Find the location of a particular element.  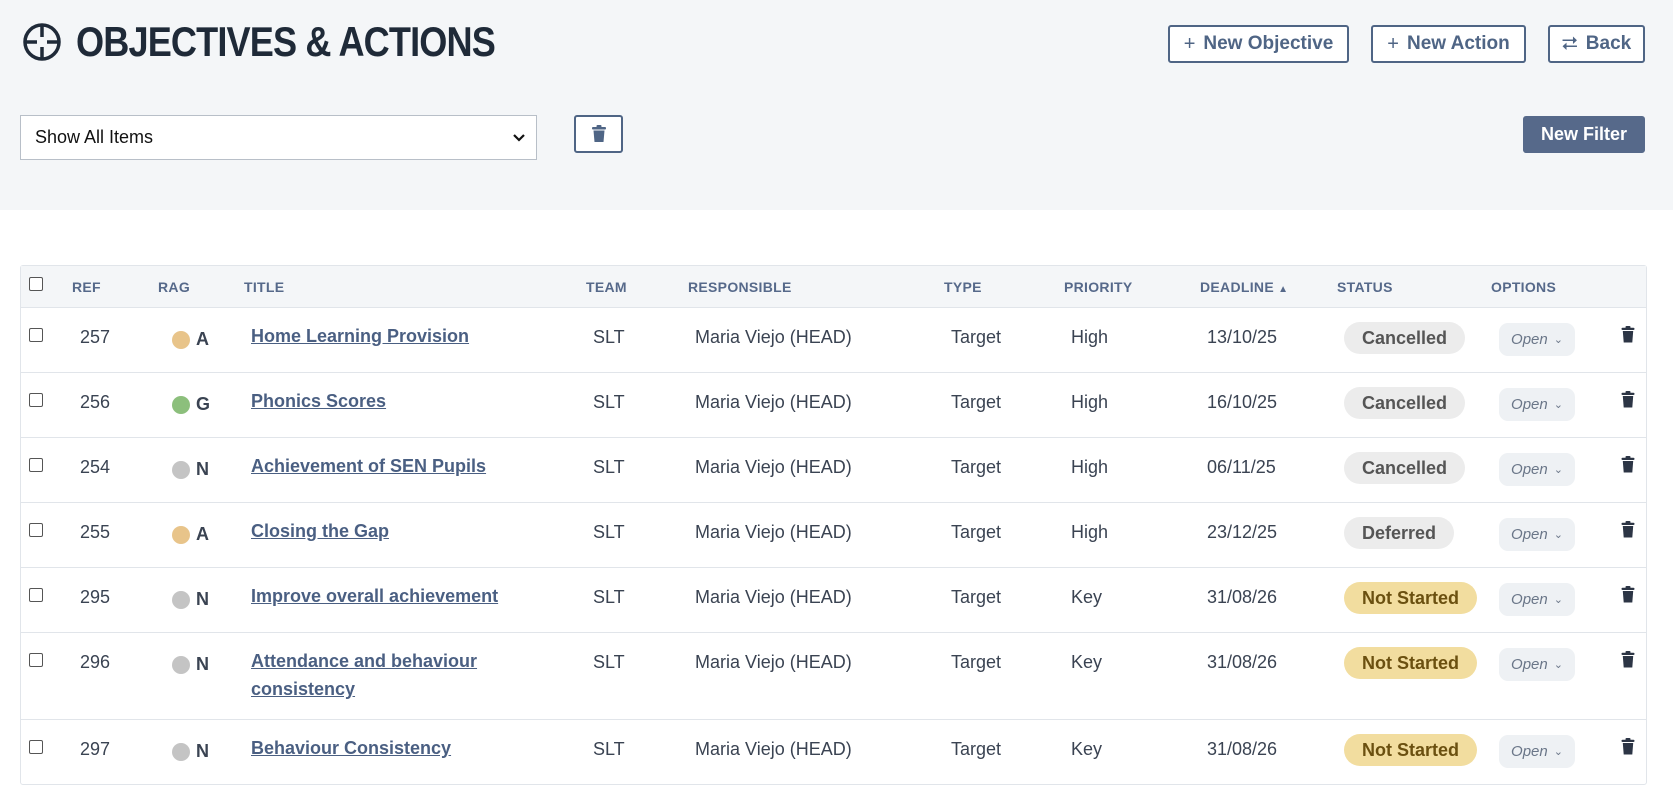

col-team: TEAM is located at coordinates (606, 287).